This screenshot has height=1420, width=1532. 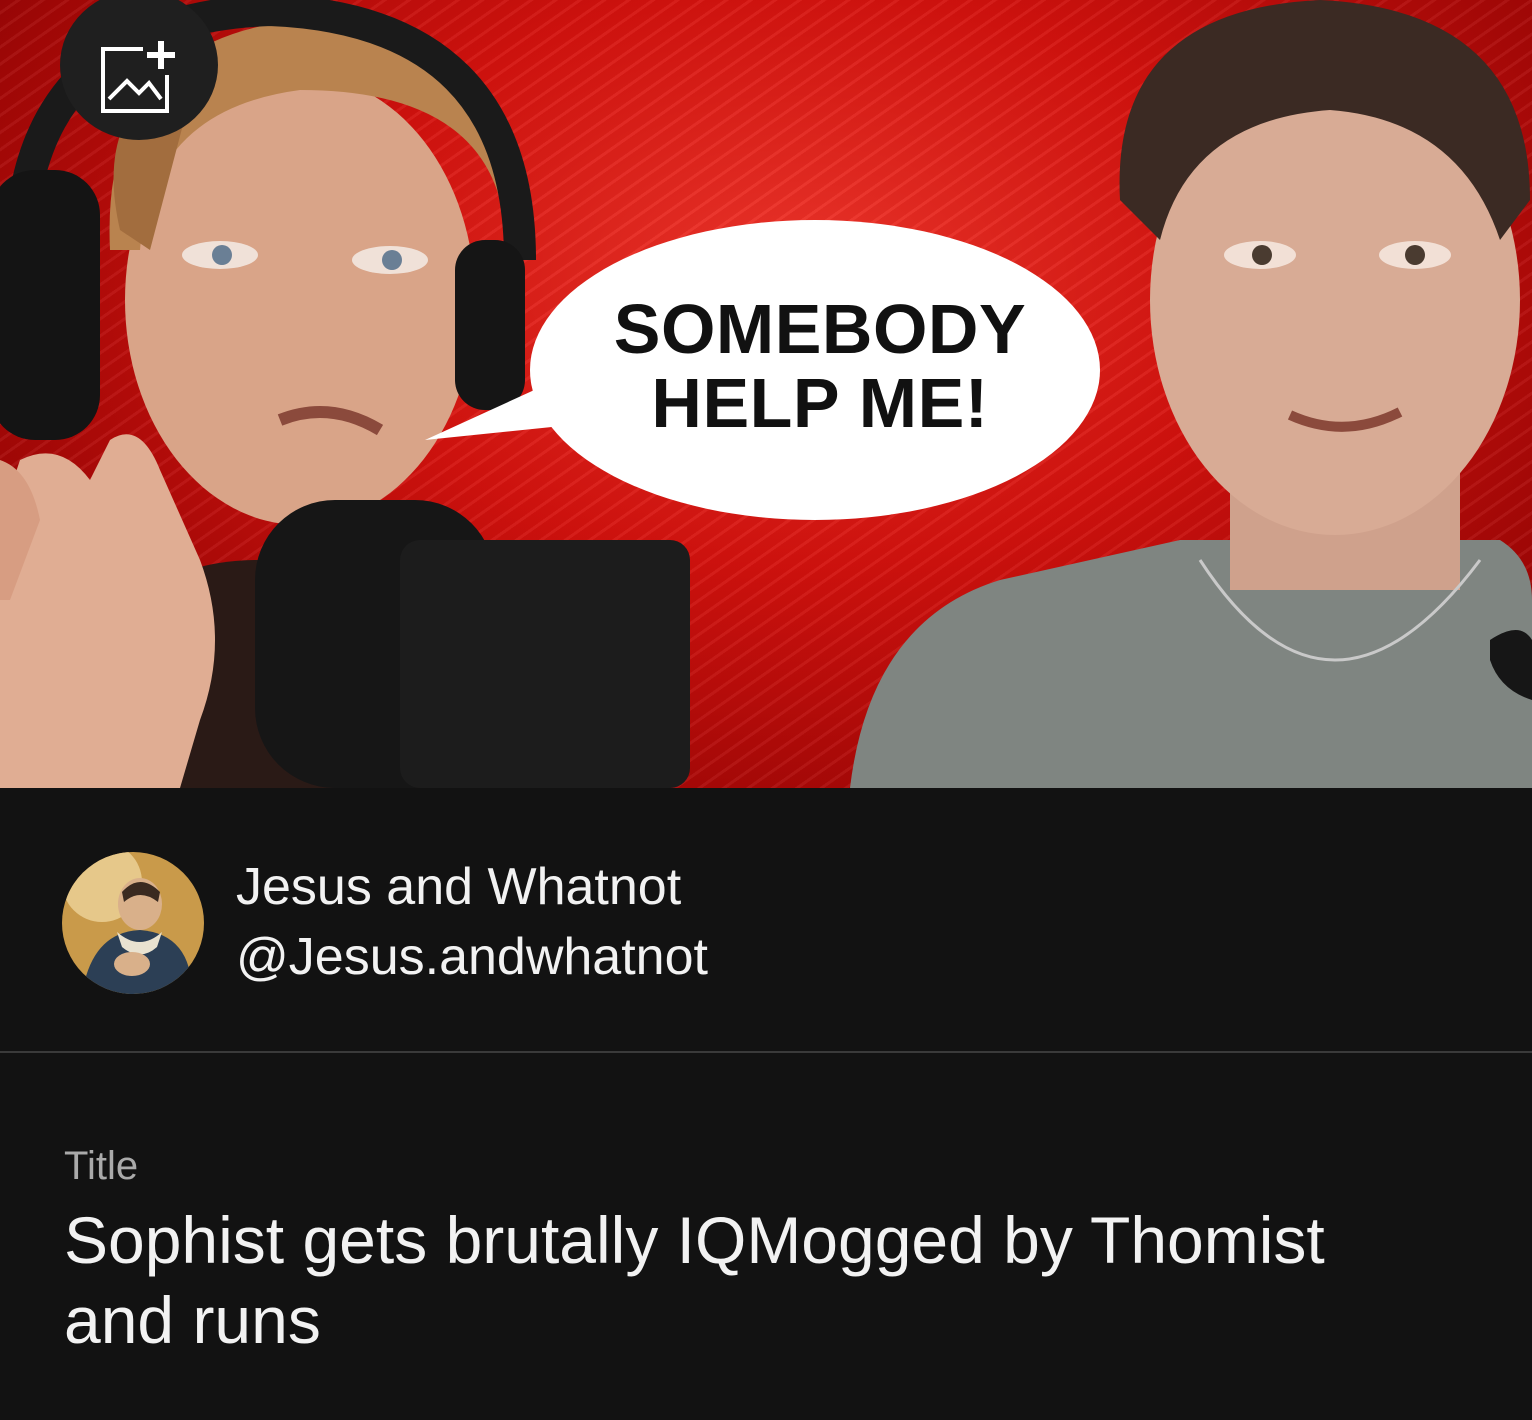 I want to click on speech-bubble-text: SOMEBODY HELP ME!, so click(x=820, y=366).